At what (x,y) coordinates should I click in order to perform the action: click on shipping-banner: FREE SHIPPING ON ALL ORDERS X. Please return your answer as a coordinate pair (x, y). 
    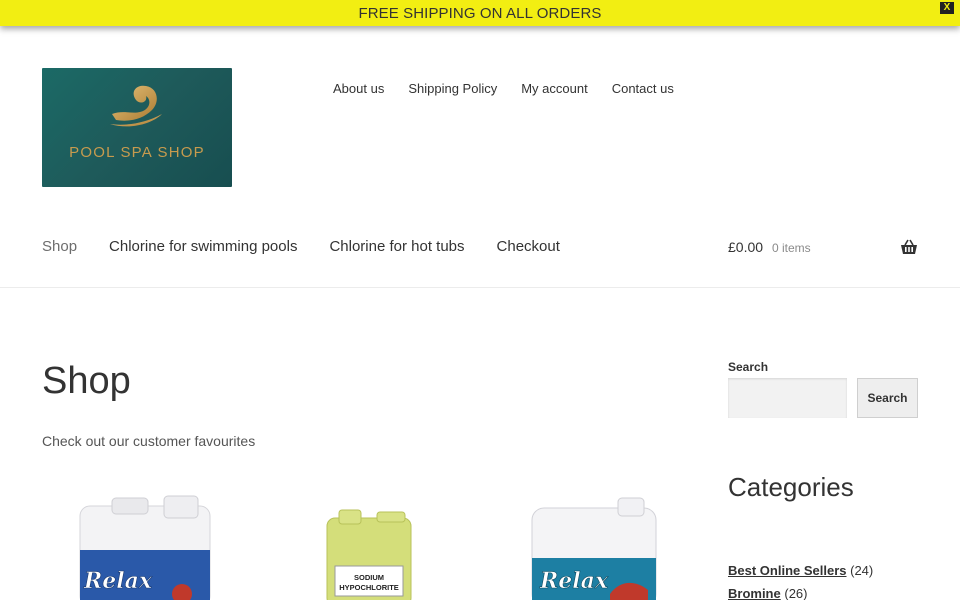
    Looking at the image, I should click on (480, 13).